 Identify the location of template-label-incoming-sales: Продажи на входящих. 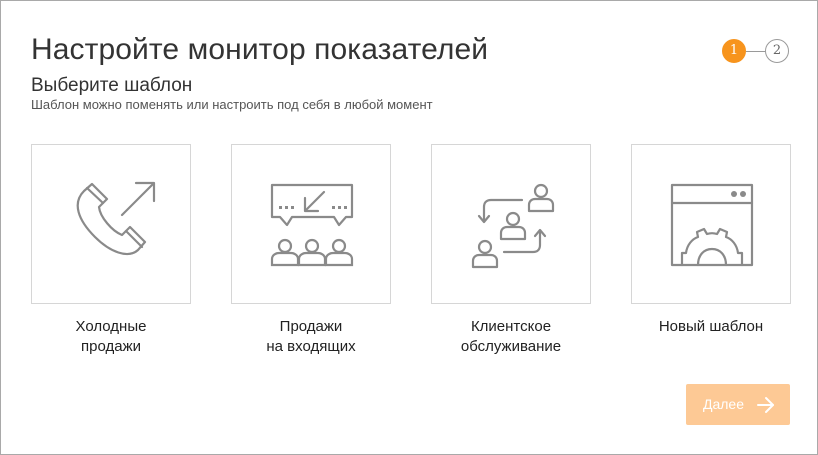
(311, 336).